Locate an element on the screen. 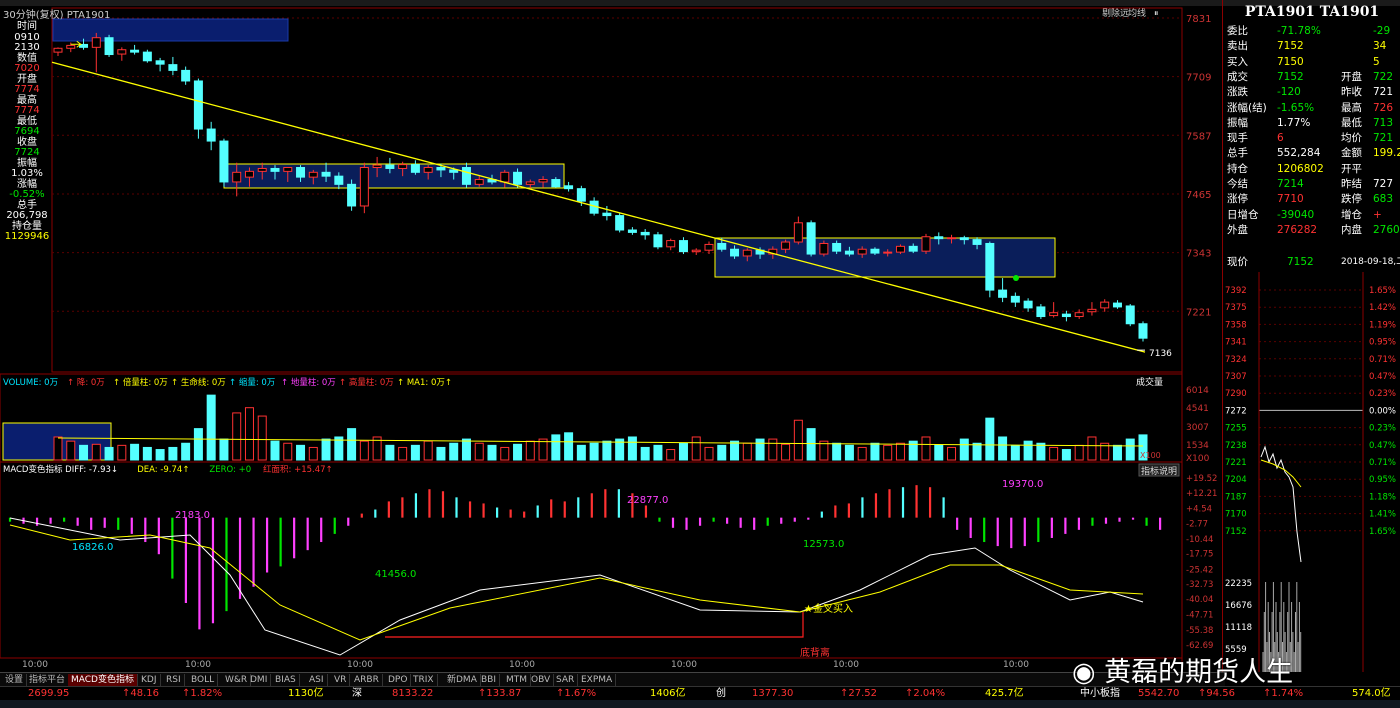  status-item: ↑1.67% is located at coordinates (576, 693).